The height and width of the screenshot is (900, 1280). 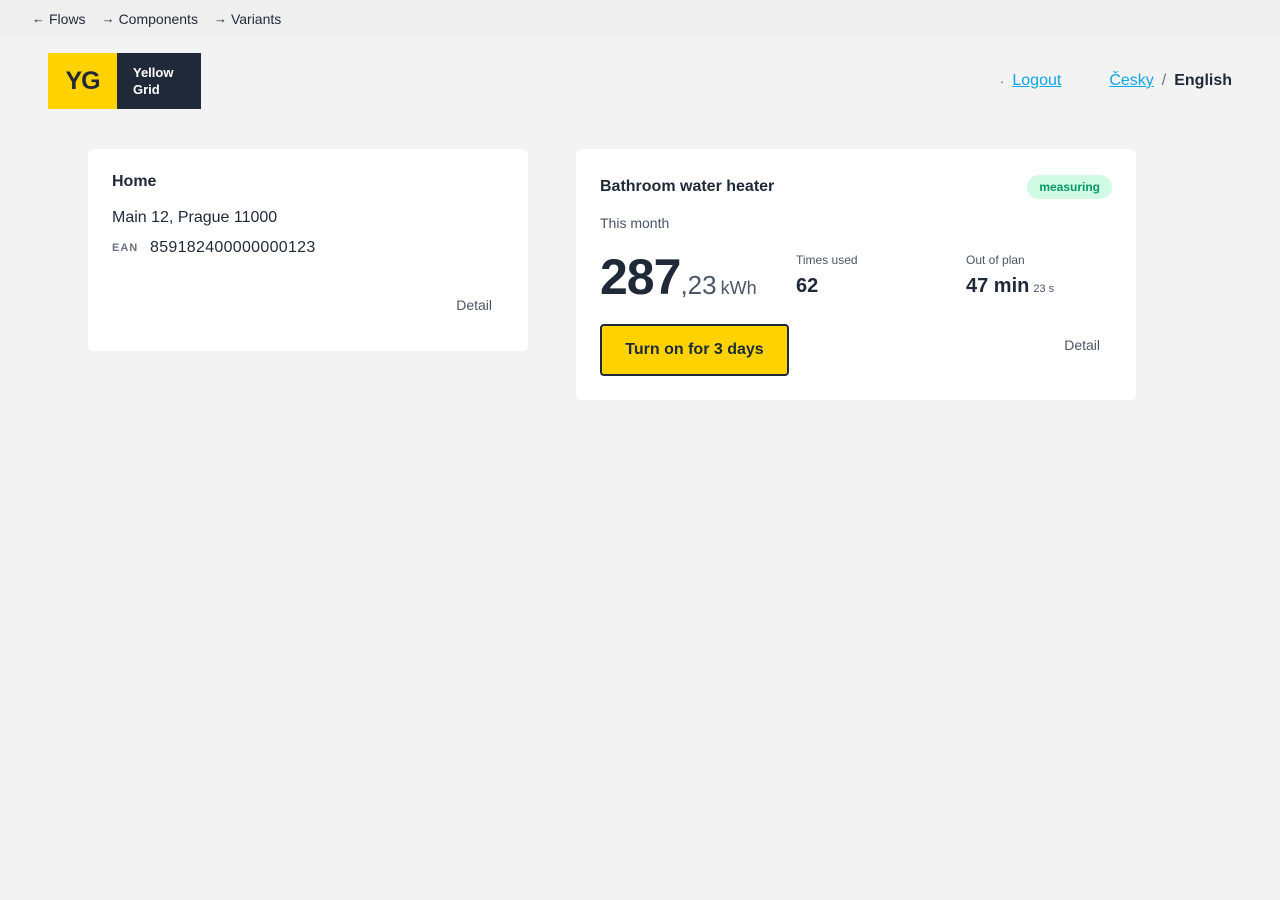 I want to click on energy-consumption: 287 ,23 kWh, so click(x=678, y=277).